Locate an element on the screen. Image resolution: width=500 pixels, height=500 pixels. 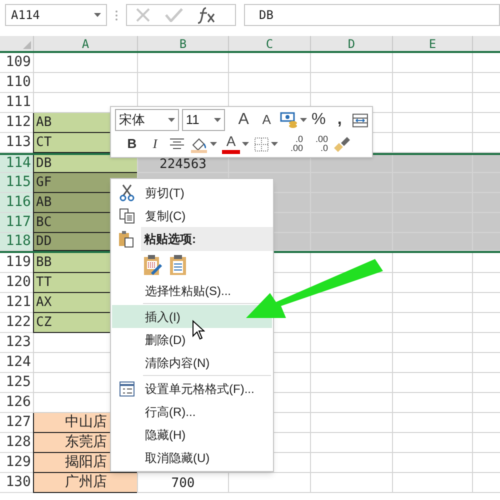
fill-color-icon is located at coordinates (199, 144).